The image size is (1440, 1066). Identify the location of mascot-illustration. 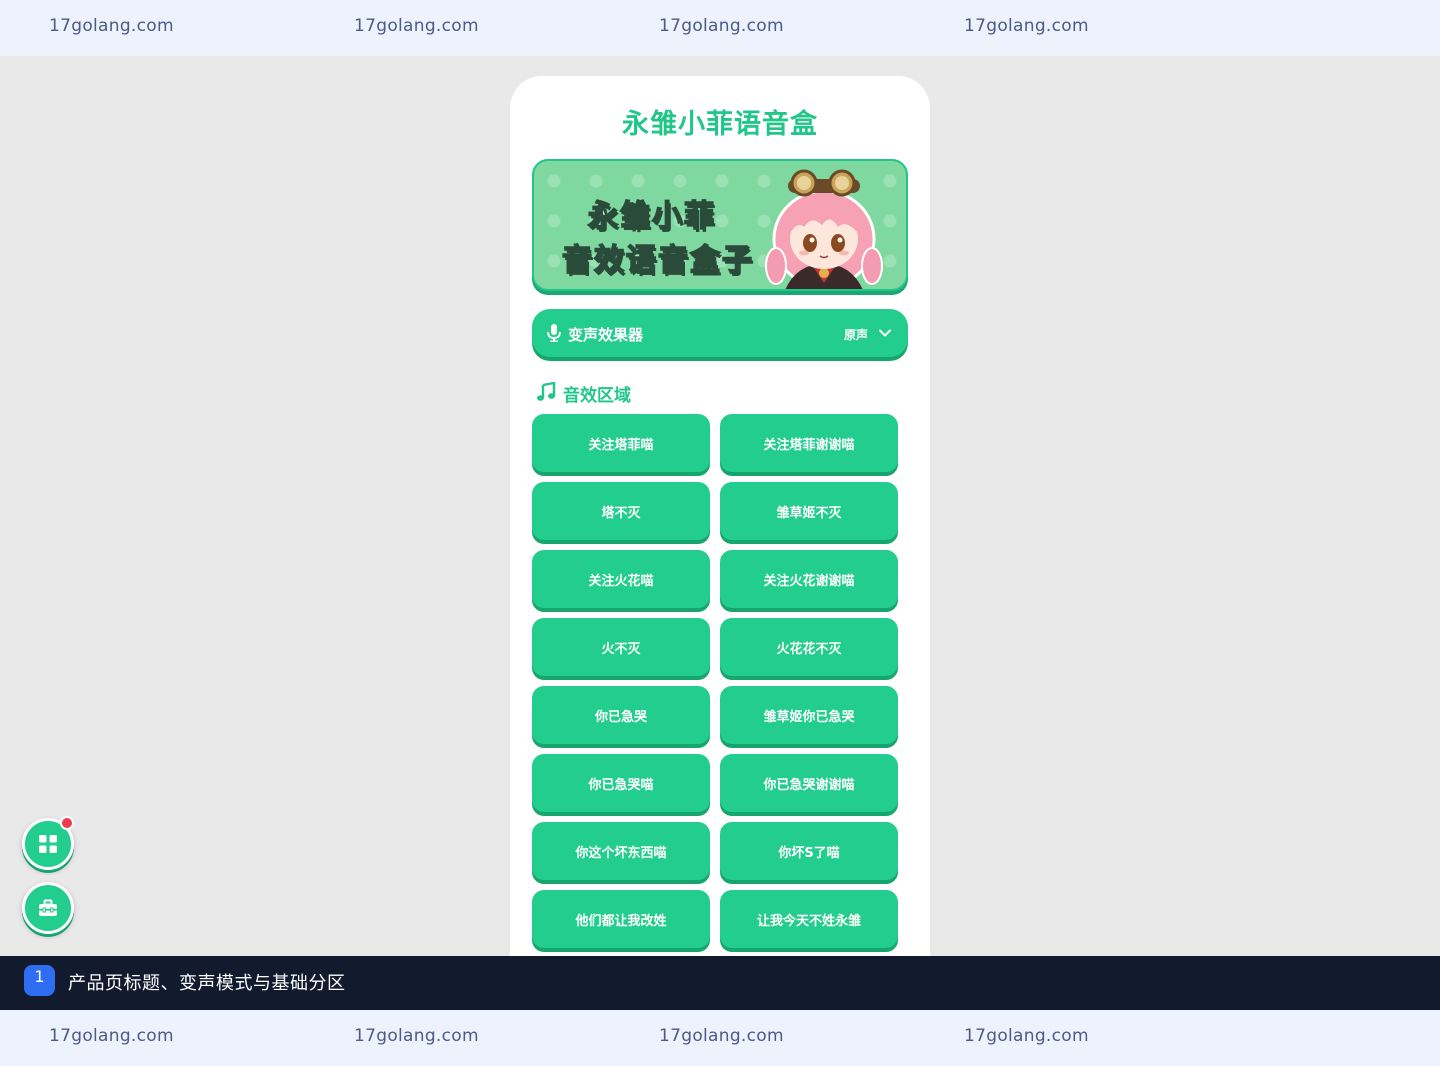
(824, 229).